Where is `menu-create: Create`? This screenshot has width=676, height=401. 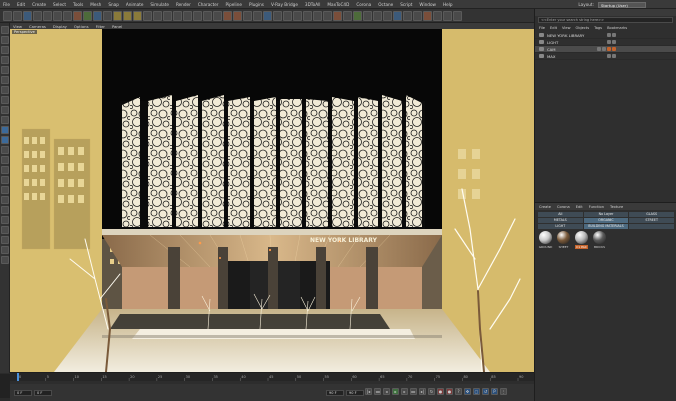
menu-create: Create is located at coordinates (39, 4).